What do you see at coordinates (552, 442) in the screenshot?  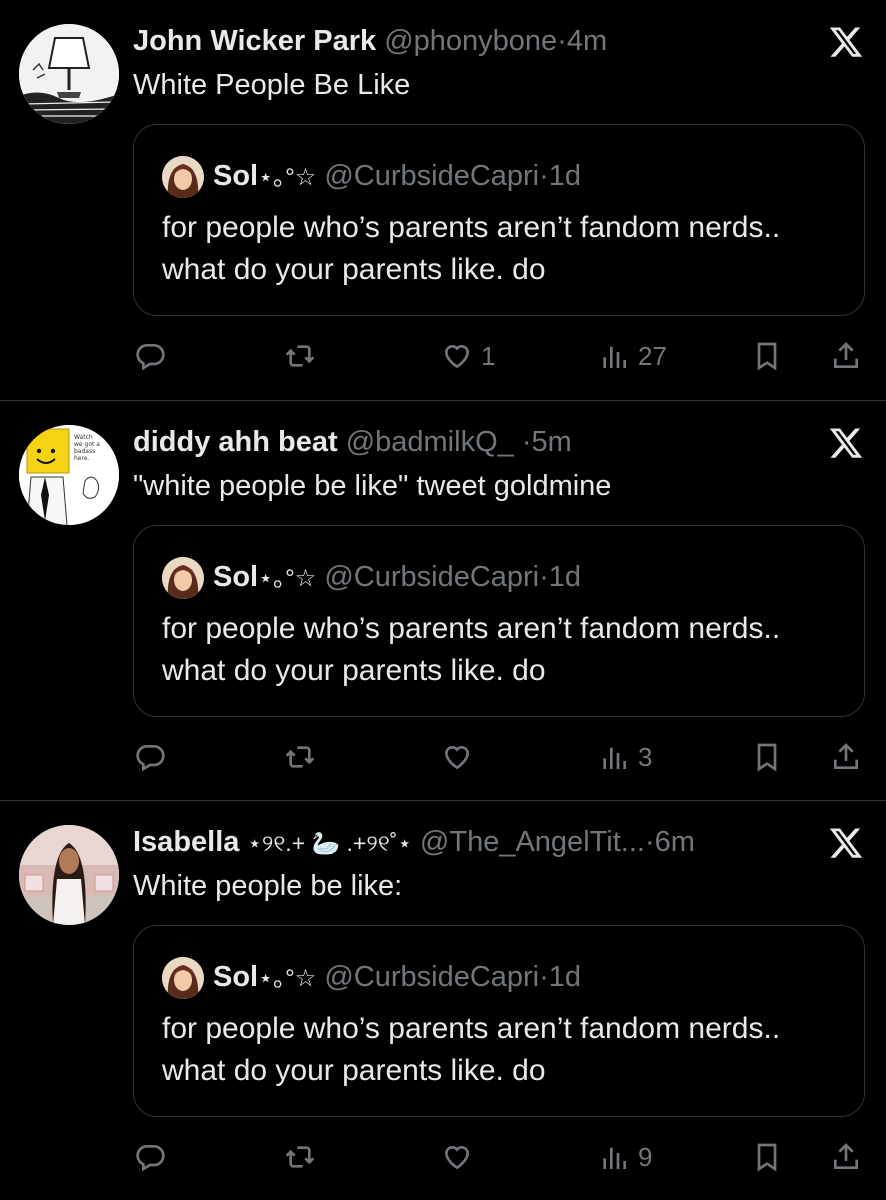 I see `timestamp: 5m` at bounding box center [552, 442].